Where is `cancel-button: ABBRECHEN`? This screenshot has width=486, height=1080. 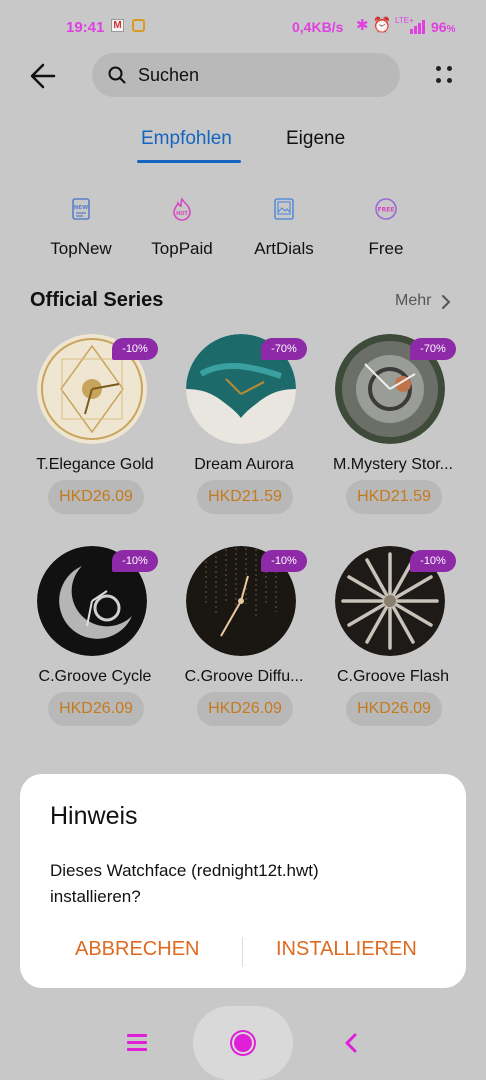
cancel-button: ABBRECHEN is located at coordinates (137, 949).